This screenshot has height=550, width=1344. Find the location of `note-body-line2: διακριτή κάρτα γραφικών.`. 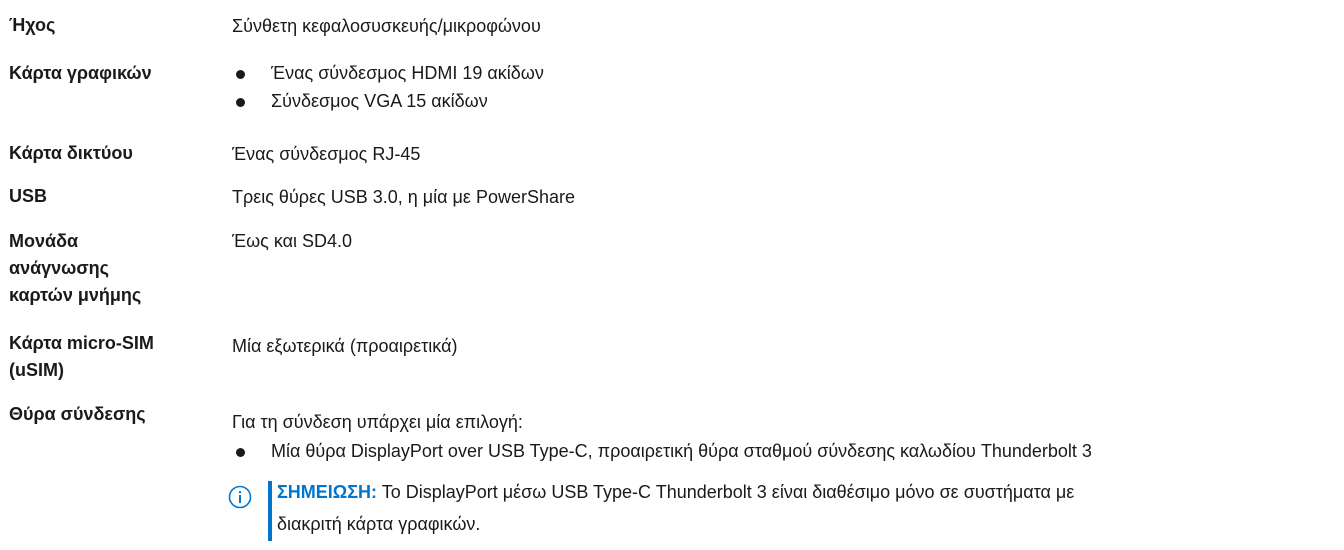

note-body-line2: διακριτή κάρτα γραφικών. is located at coordinates (379, 524).